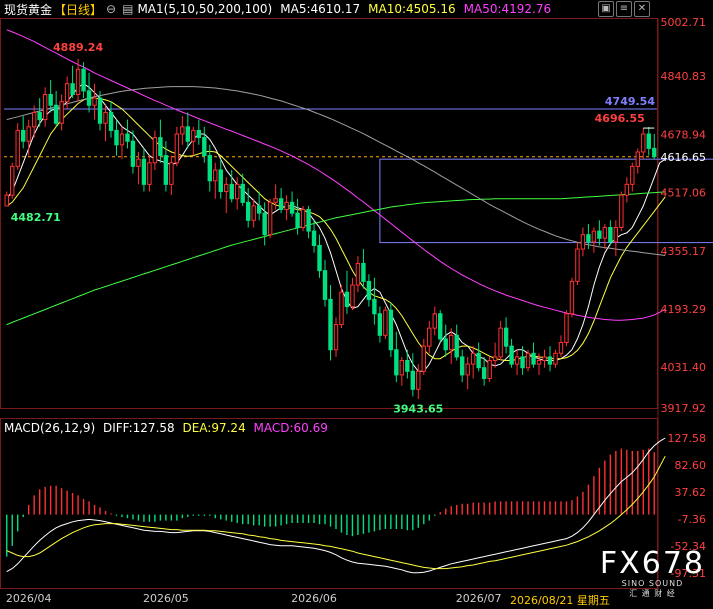 This screenshot has height=609, width=713. Describe the element at coordinates (412, 9) in the screenshot. I see `ma10-value: MA10:4505.16` at that location.